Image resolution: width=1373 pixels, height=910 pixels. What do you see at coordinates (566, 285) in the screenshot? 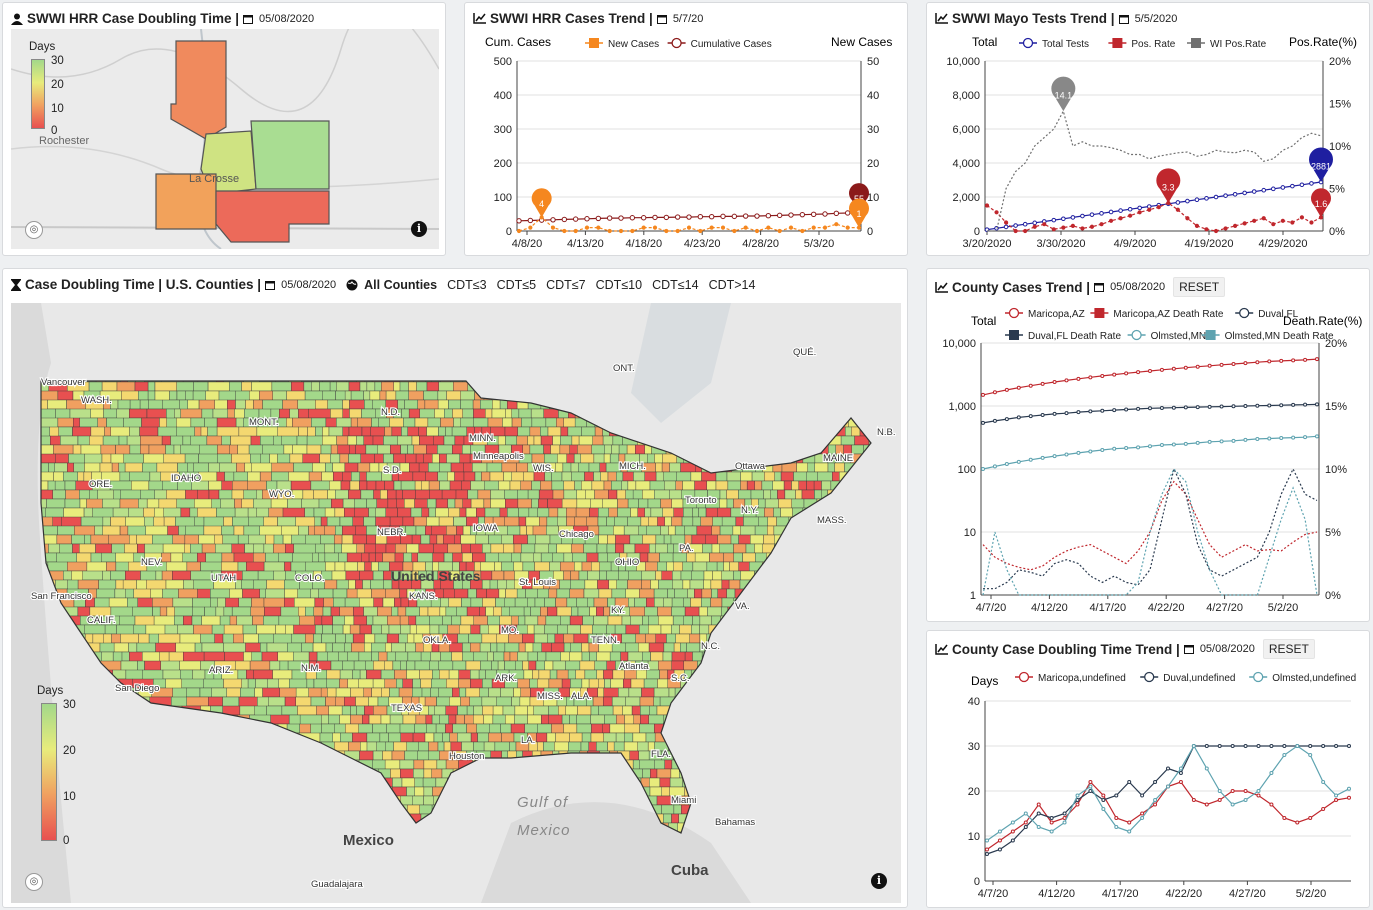
I see `filter-cdt-7: CDT≤7` at bounding box center [566, 285].